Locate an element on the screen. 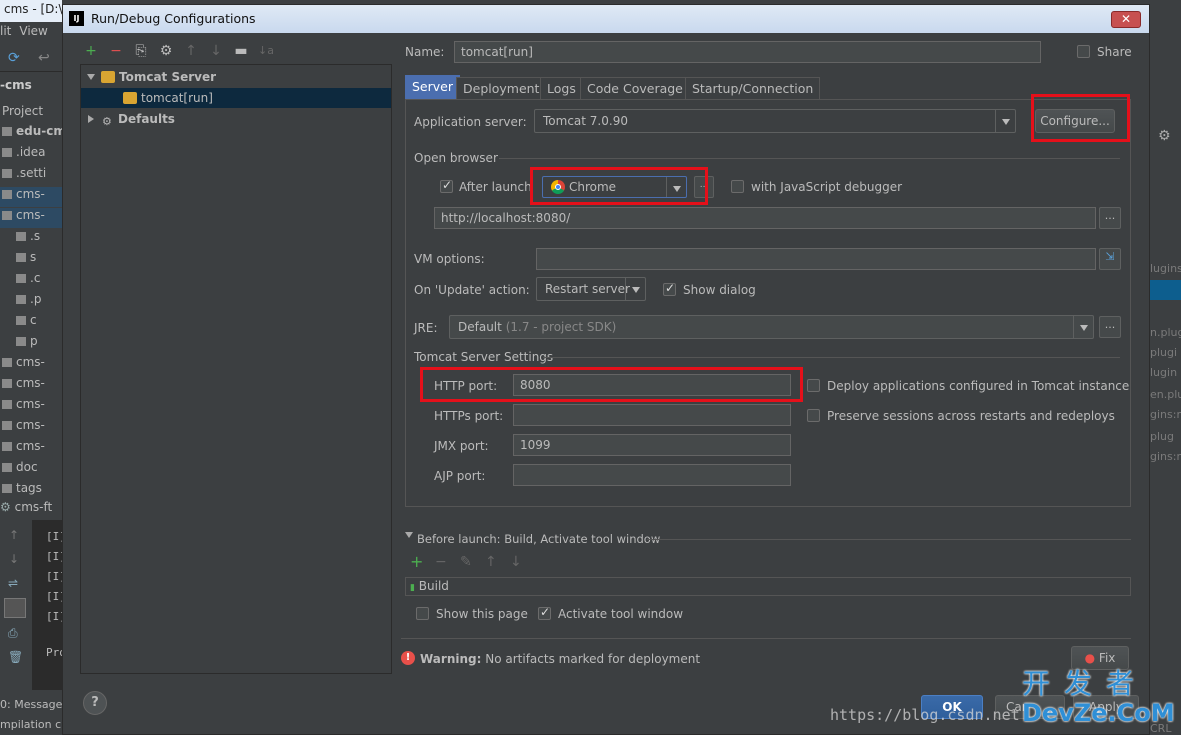 This screenshot has height=735, width=1181. project-tree-item: .setti is located at coordinates (31, 176).